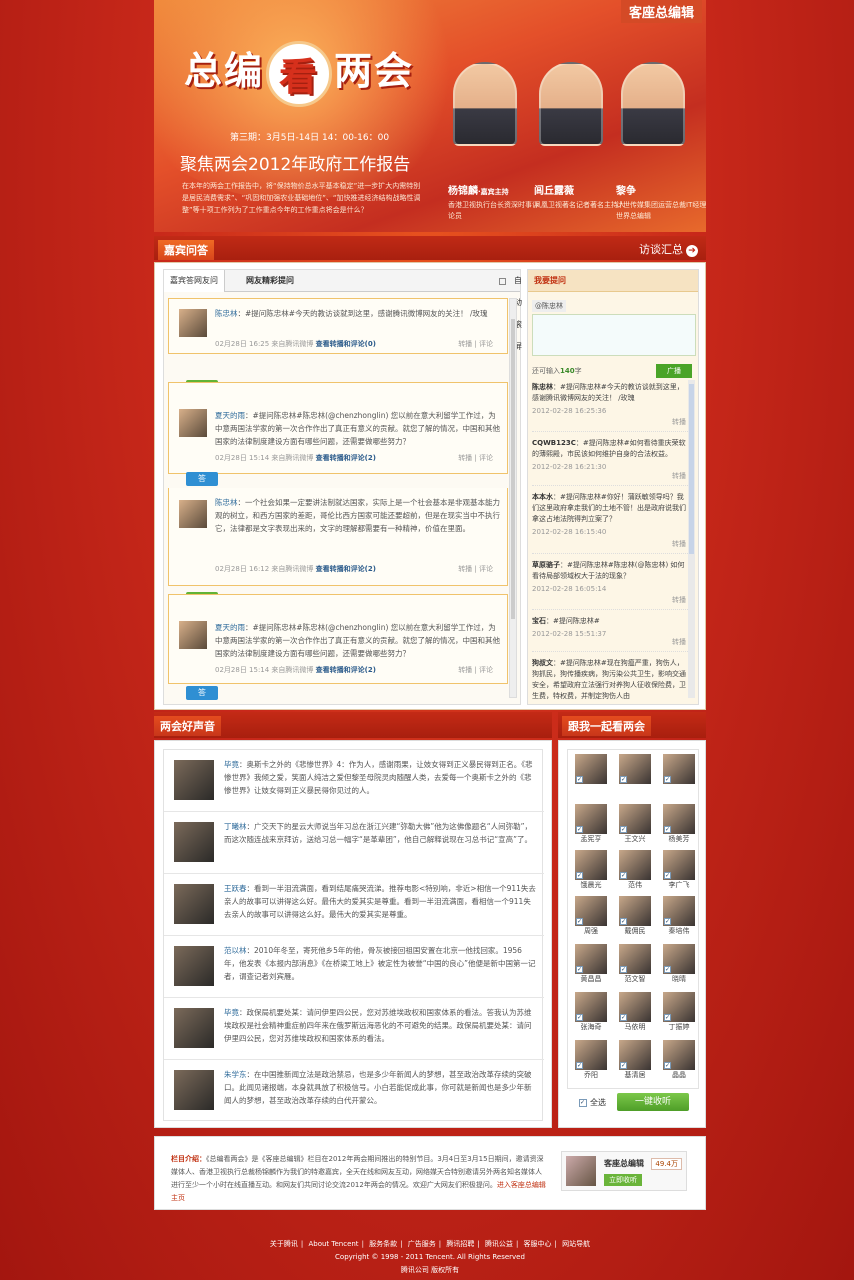 Image resolution: width=854 pixels, height=1280 pixels. What do you see at coordinates (614, 335) in the screenshot?
I see `question-input` at bounding box center [614, 335].